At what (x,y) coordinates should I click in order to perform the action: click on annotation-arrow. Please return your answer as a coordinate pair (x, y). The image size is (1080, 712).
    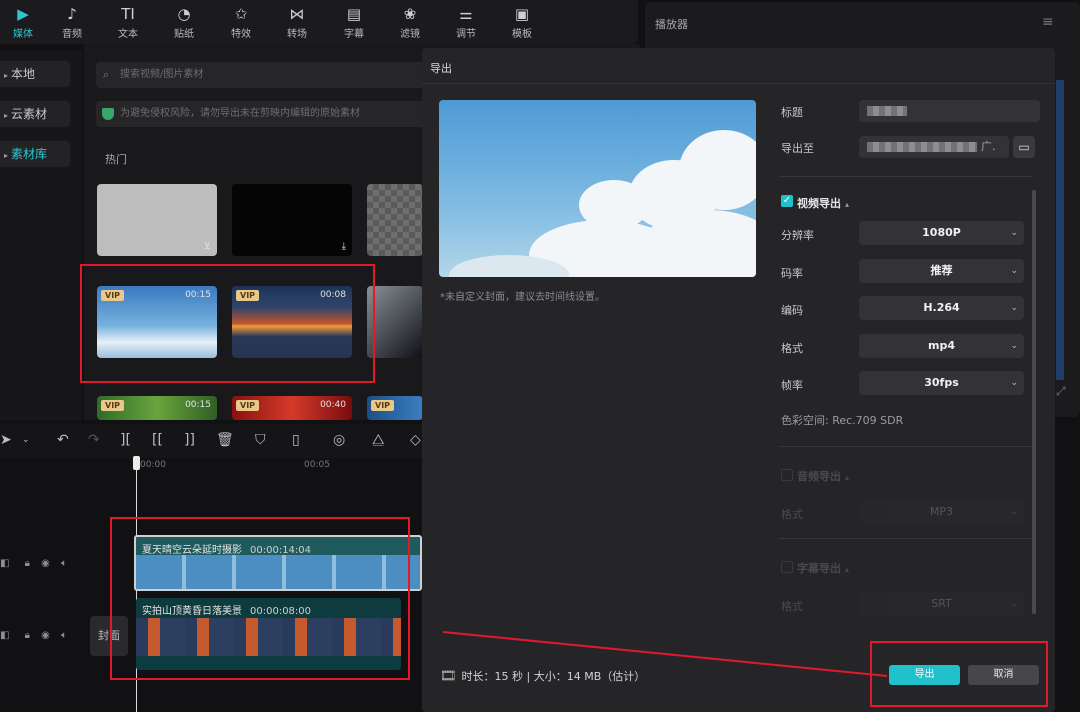
    Looking at the image, I should click on (665, 654).